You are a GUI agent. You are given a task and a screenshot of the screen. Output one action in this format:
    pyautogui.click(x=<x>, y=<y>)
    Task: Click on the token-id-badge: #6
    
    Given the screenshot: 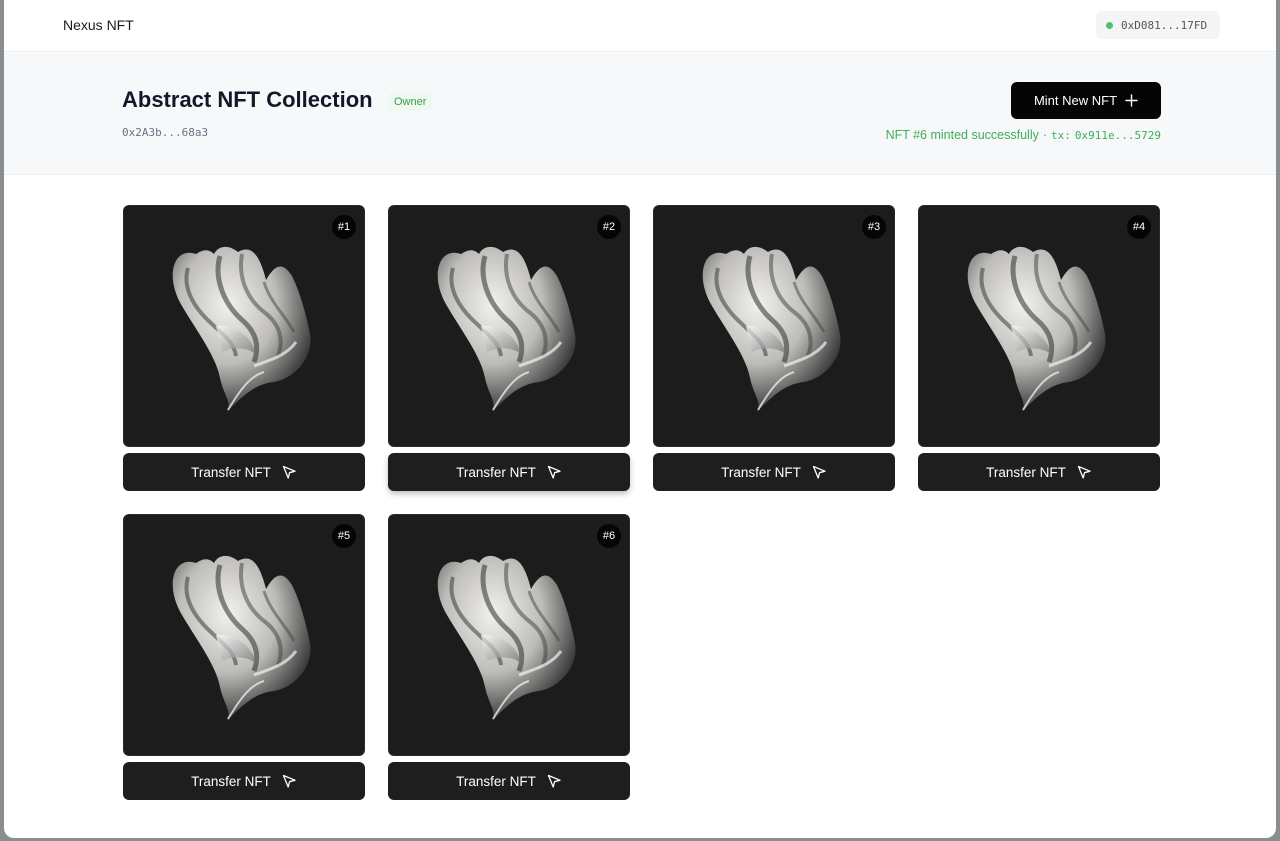 What is the action you would take?
    pyautogui.click(x=609, y=536)
    